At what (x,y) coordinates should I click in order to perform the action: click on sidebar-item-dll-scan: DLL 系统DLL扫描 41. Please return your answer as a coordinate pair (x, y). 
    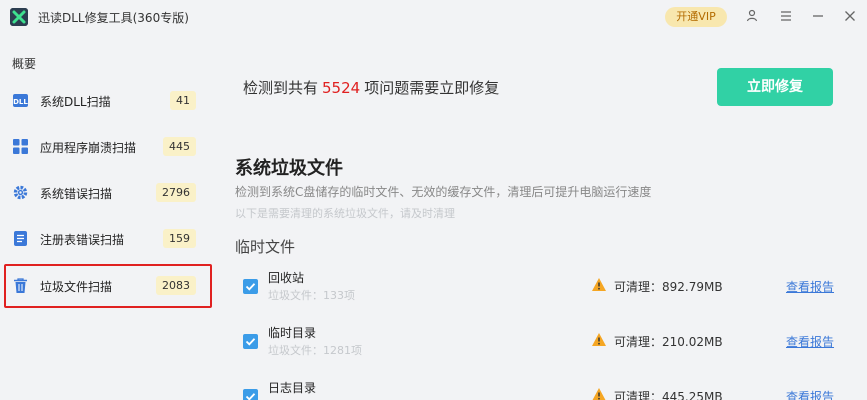
    Looking at the image, I should click on (108, 101).